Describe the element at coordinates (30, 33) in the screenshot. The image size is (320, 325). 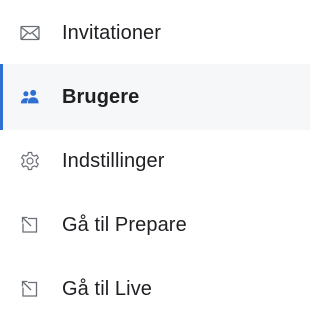
I see `envelope-icon` at that location.